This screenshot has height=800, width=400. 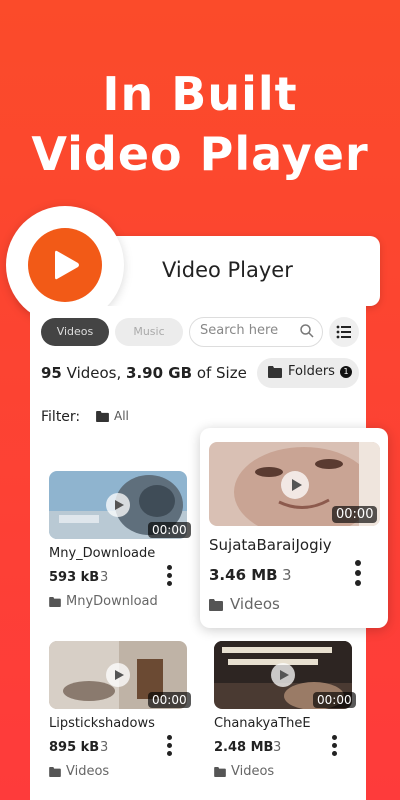 I want to click on folders-label: Folders, so click(x=311, y=371).